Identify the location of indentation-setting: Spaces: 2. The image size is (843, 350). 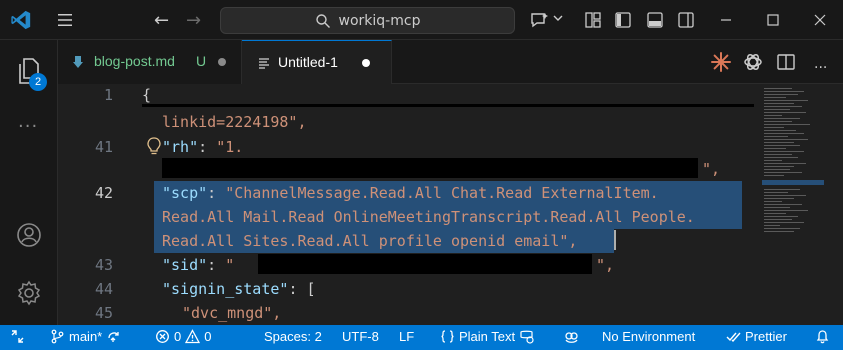
(293, 336).